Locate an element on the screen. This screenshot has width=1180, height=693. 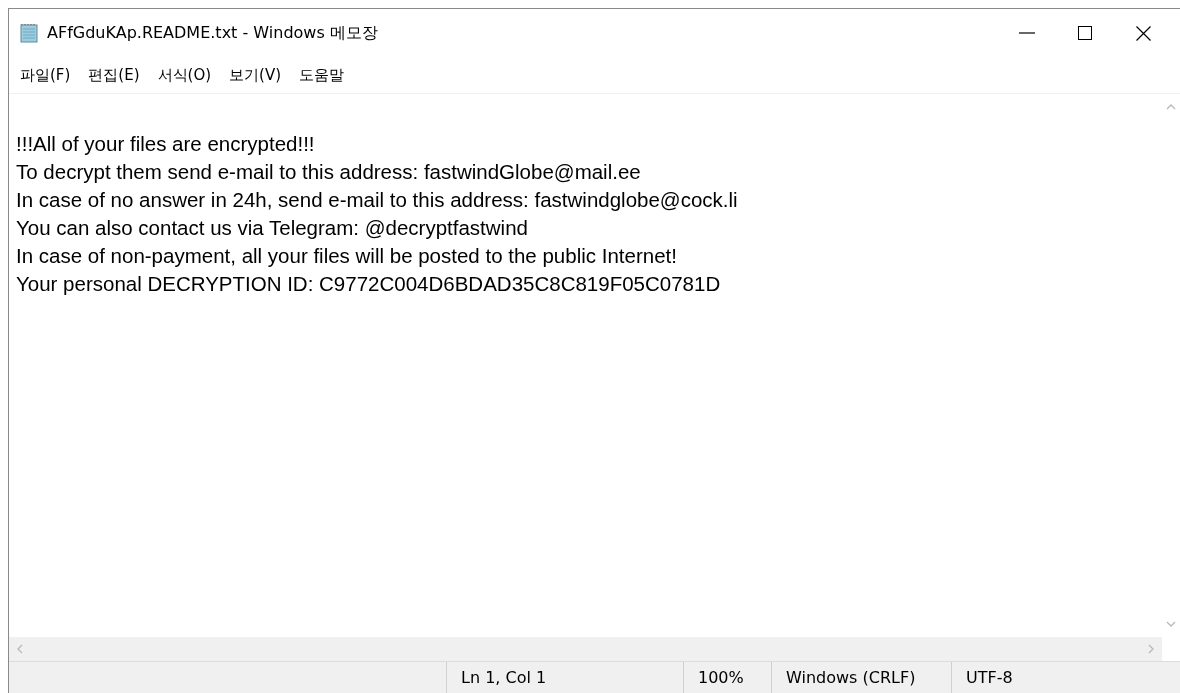
scroll-left-icon is located at coordinates (20, 649).